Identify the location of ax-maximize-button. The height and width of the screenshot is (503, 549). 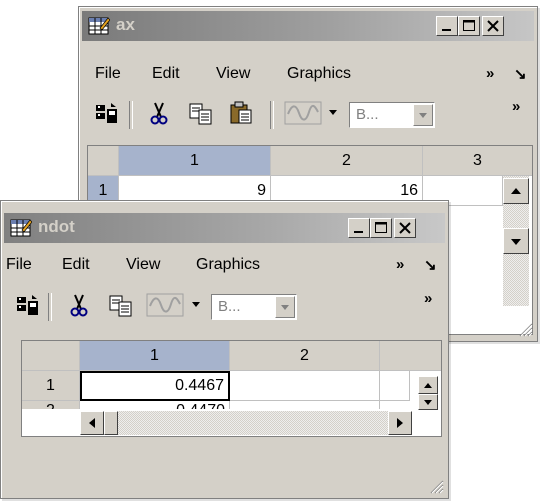
(469, 26).